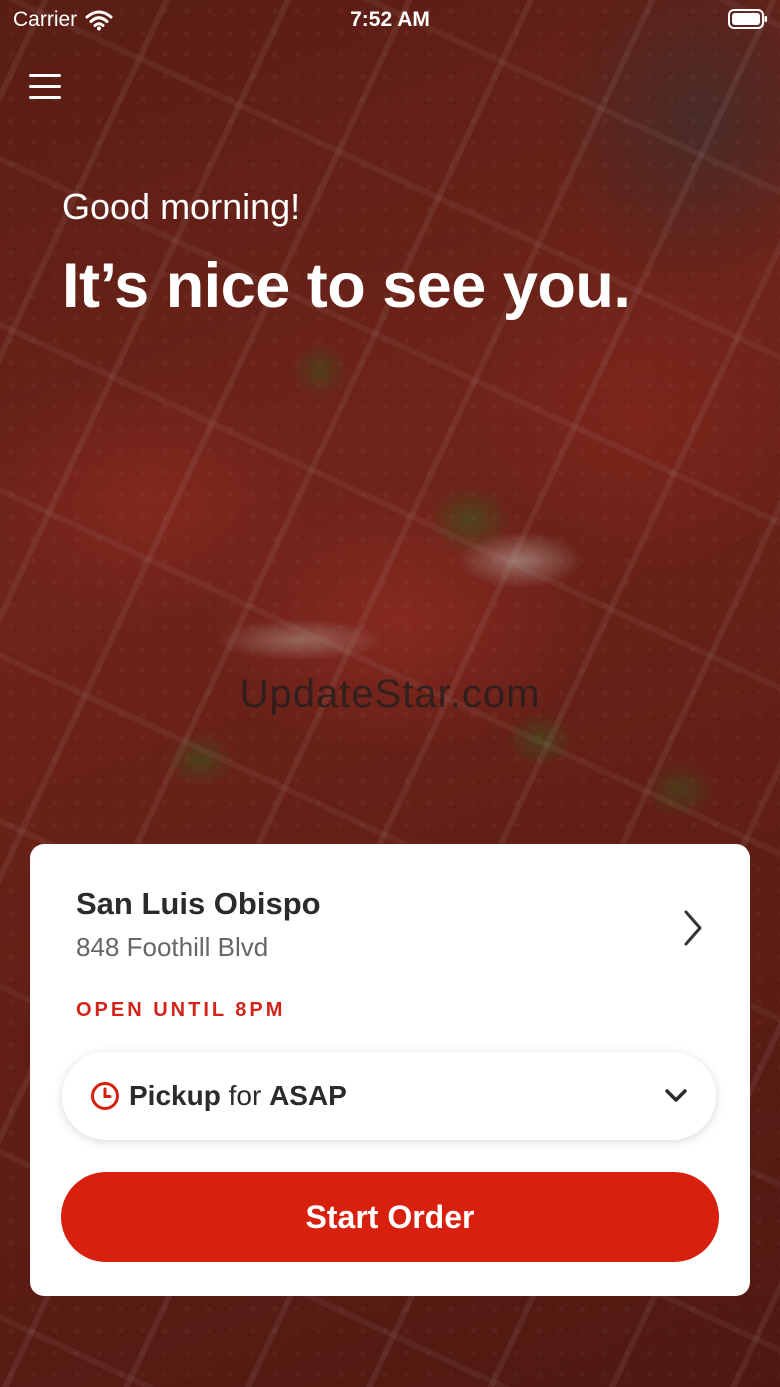 This screenshot has height=1387, width=780. I want to click on hamburger-menu-icon, so click(46, 89).